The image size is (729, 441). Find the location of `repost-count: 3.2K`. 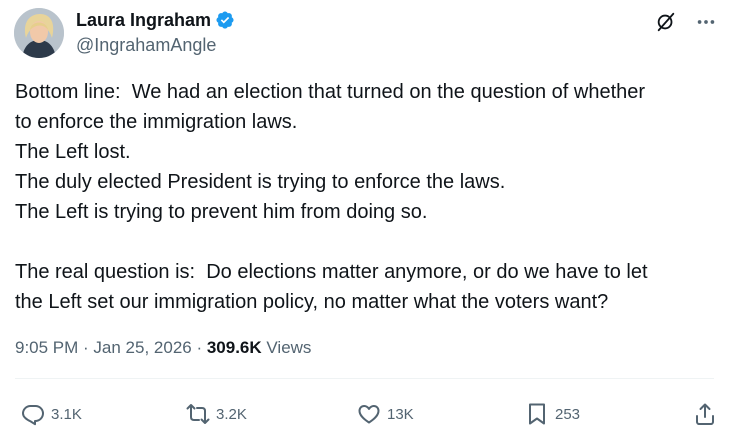

repost-count: 3.2K is located at coordinates (231, 414).